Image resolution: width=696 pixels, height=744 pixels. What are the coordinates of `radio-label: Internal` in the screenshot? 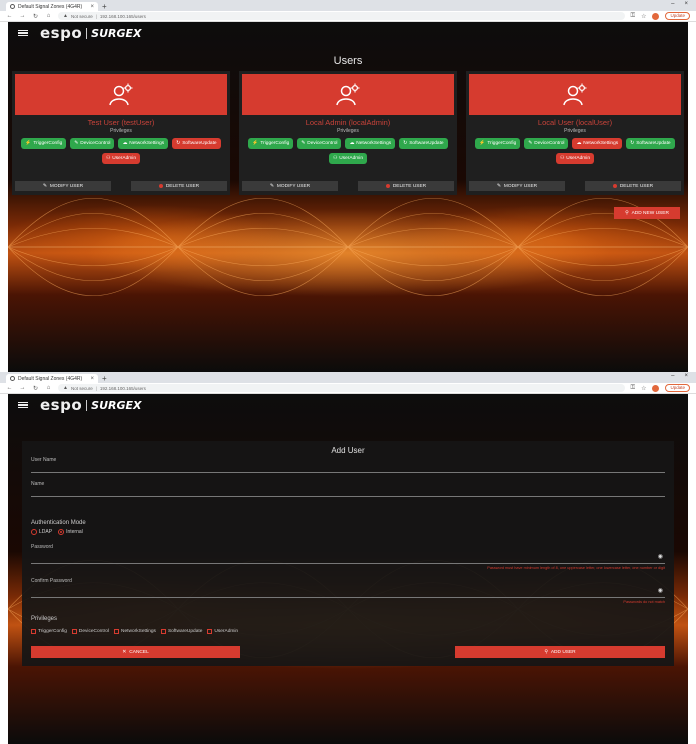 It's located at (74, 532).